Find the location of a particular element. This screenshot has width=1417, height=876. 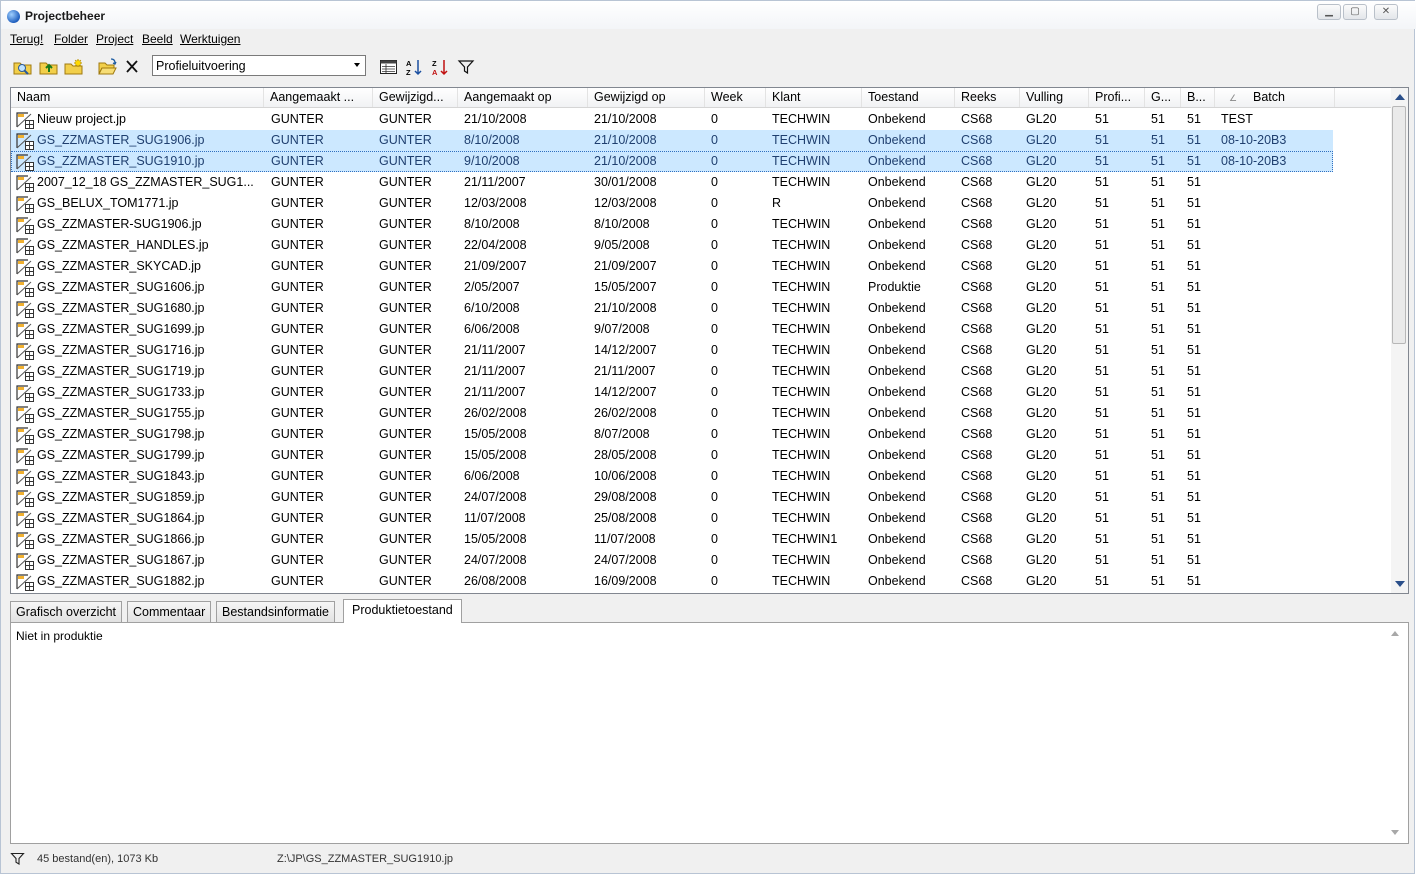

tab-commentaar: Commentaar is located at coordinates (169, 611).